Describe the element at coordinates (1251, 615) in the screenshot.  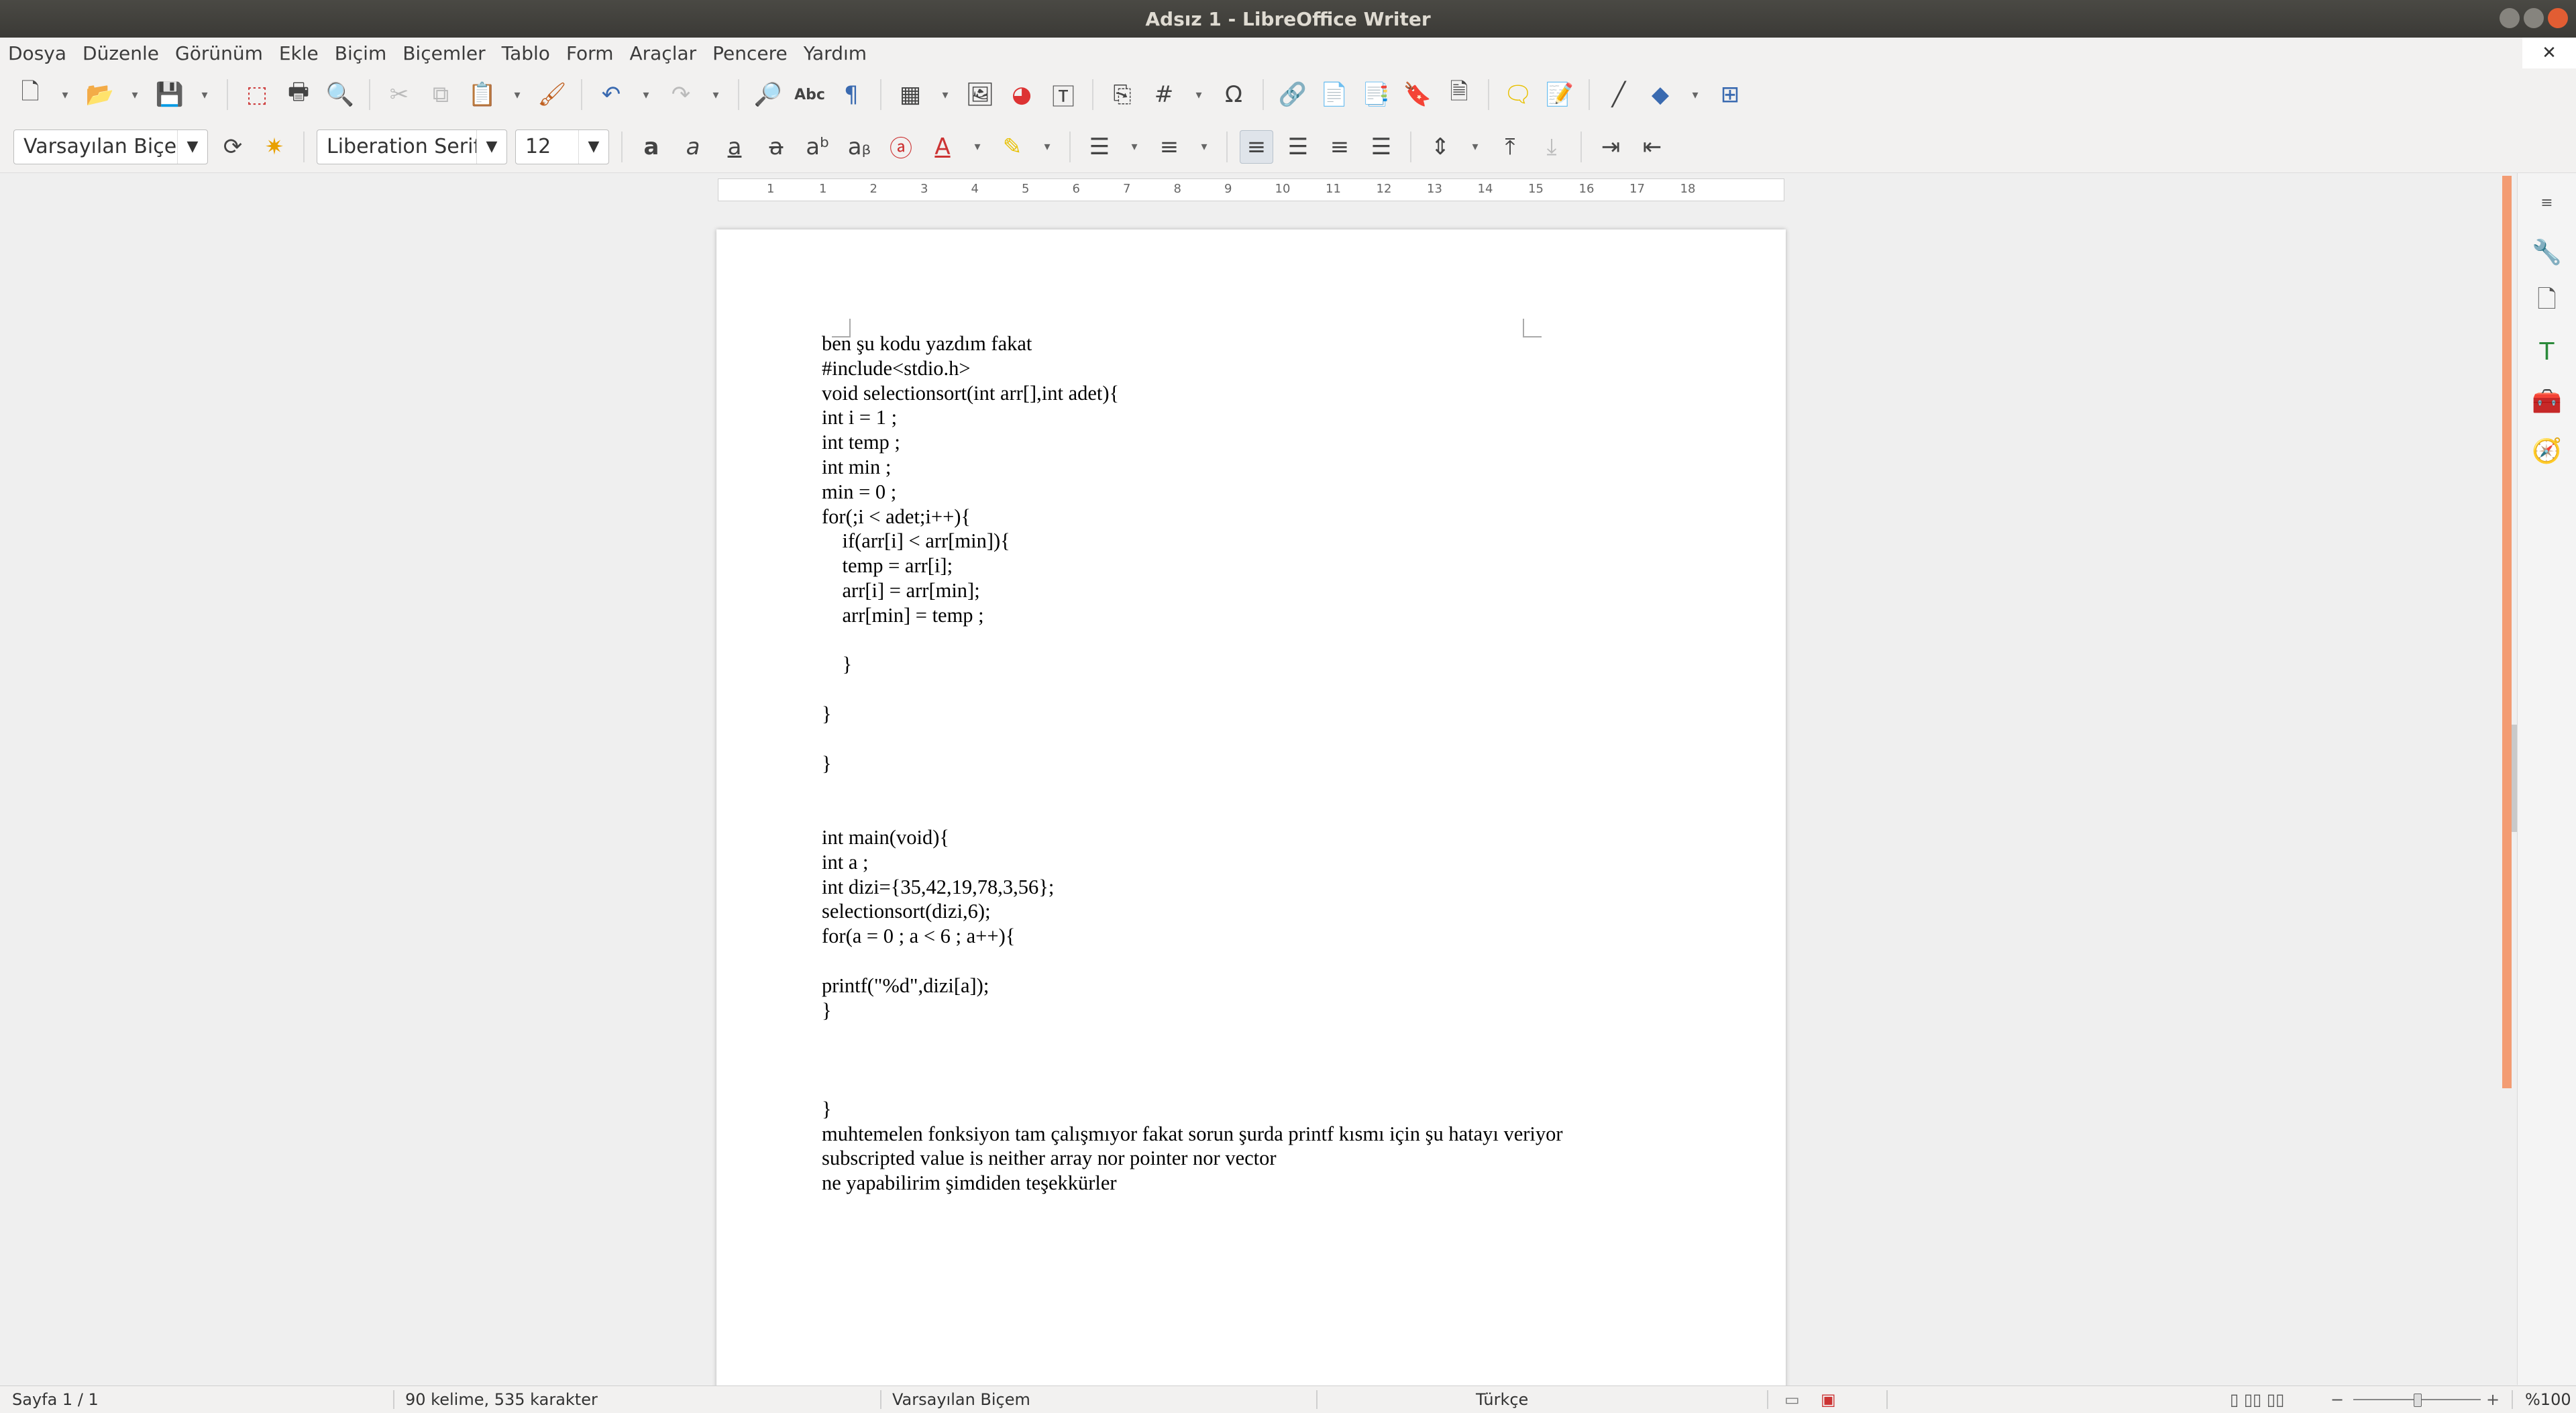
I see `text-line: arr[min] = temp ;` at that location.